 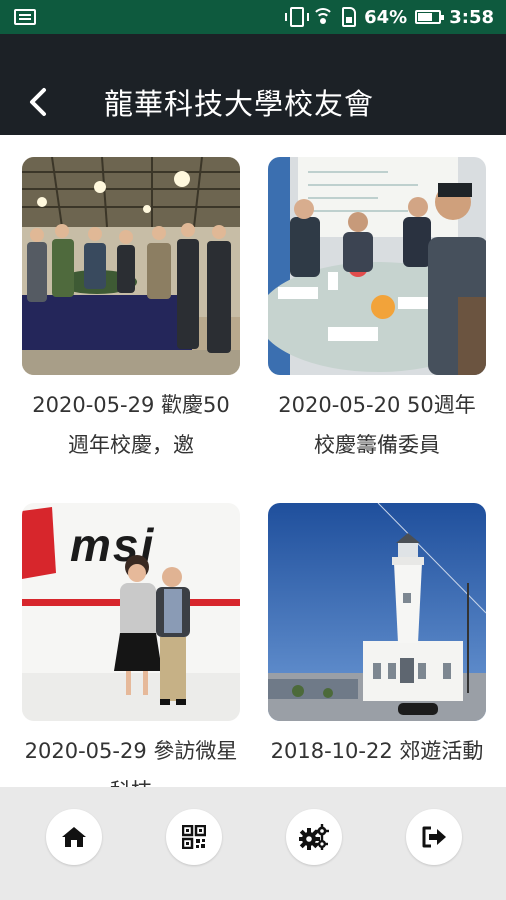 I want to click on qr-code-icon, so click(x=194, y=837).